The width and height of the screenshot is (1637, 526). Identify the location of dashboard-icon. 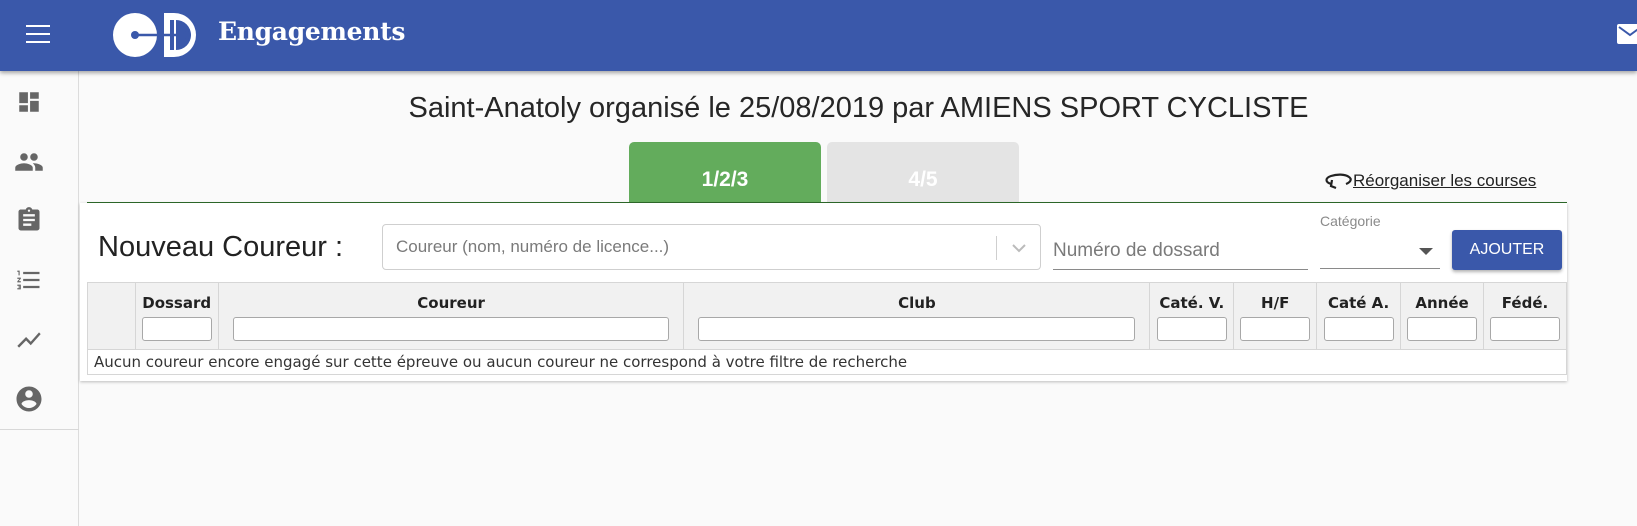
(29, 102).